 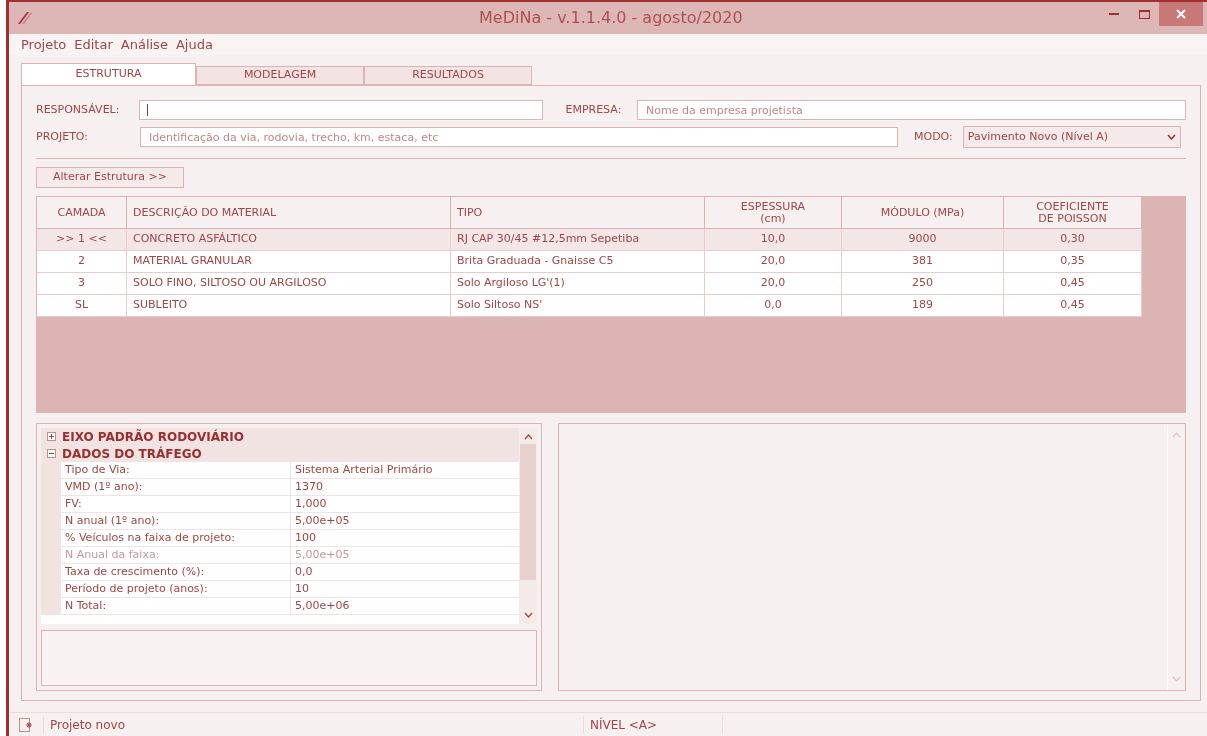 What do you see at coordinates (933, 136) in the screenshot?
I see `field-label: MODO:` at bounding box center [933, 136].